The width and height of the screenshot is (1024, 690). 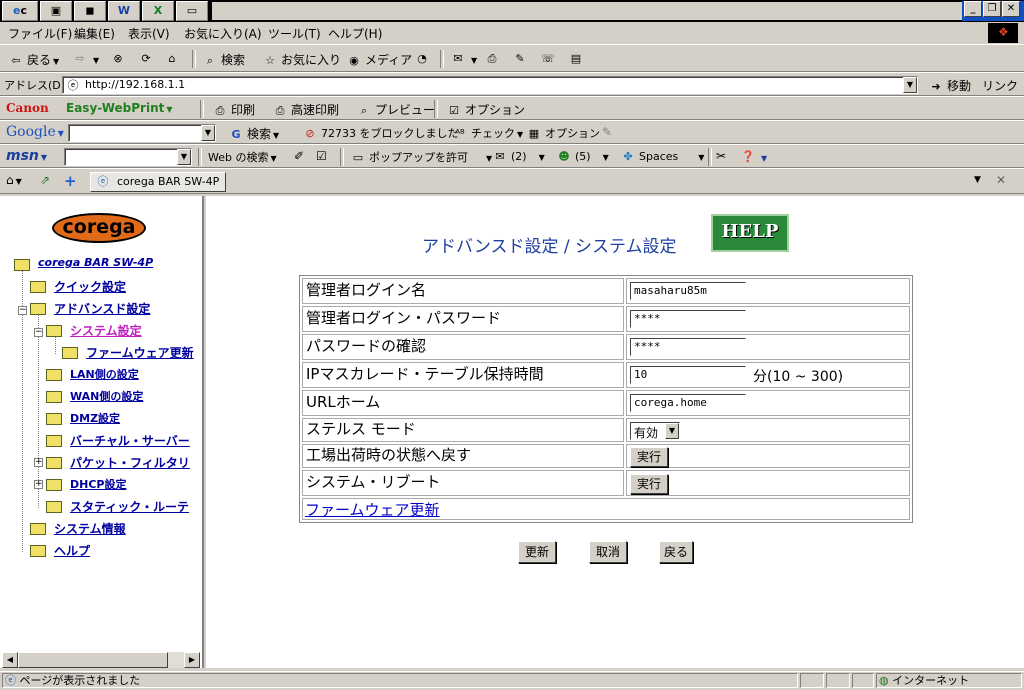 I want to click on tree-item-static-routing: スタティック・ルーテ, so click(x=129, y=506).